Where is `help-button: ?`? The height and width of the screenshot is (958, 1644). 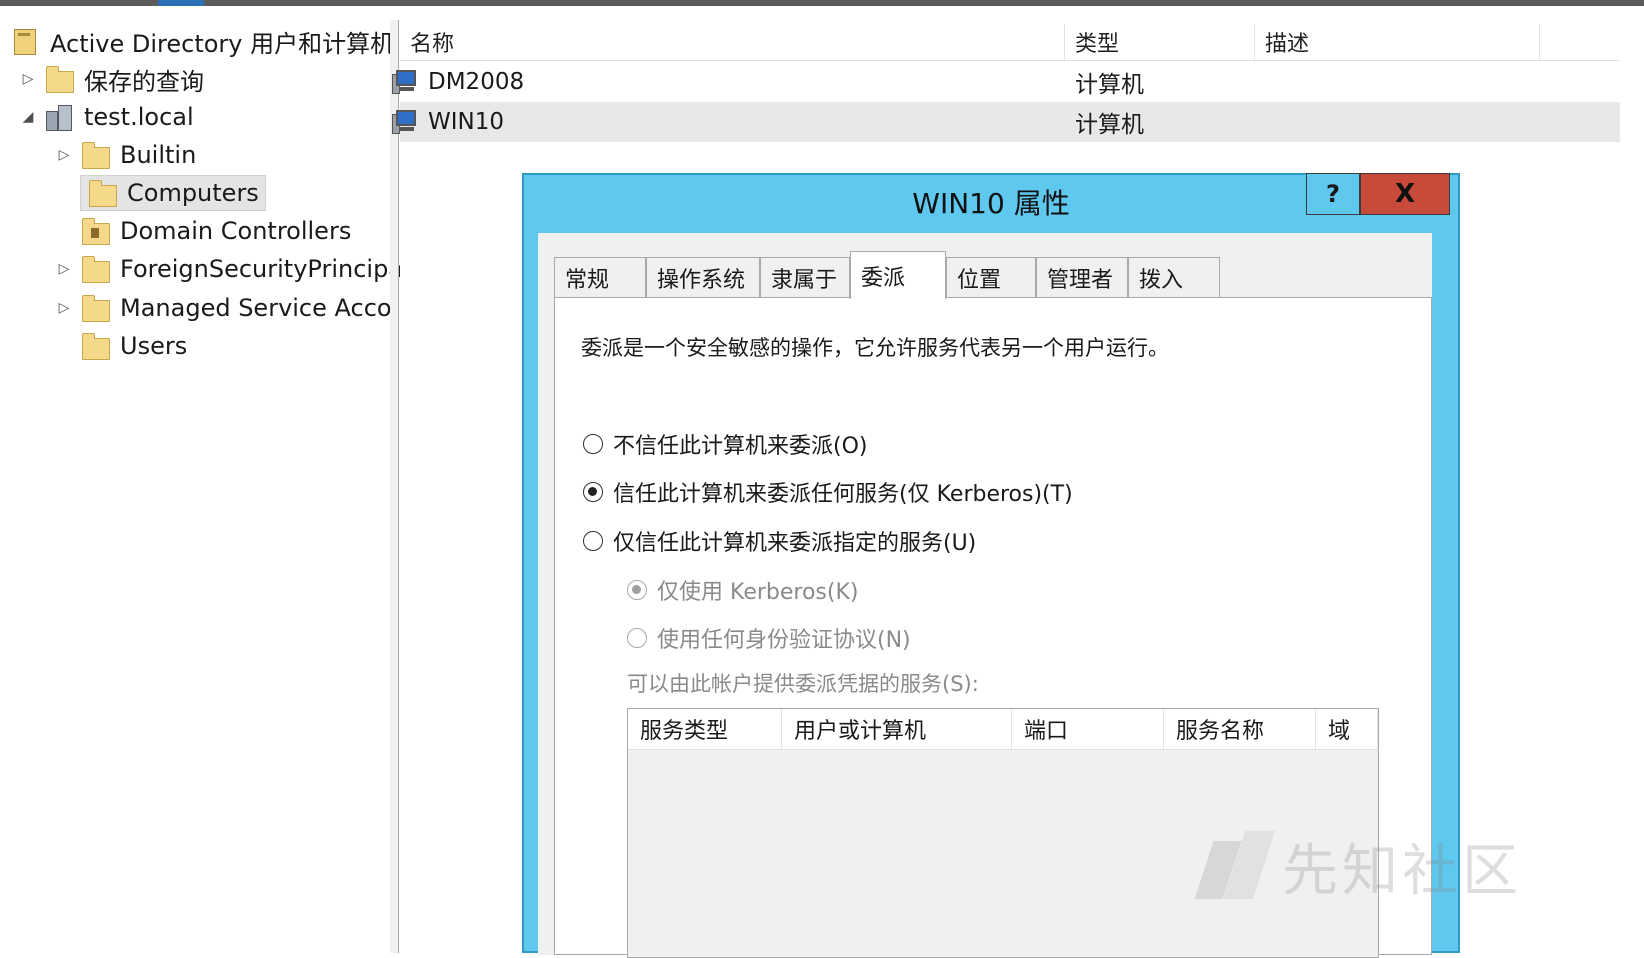 help-button: ? is located at coordinates (1333, 194).